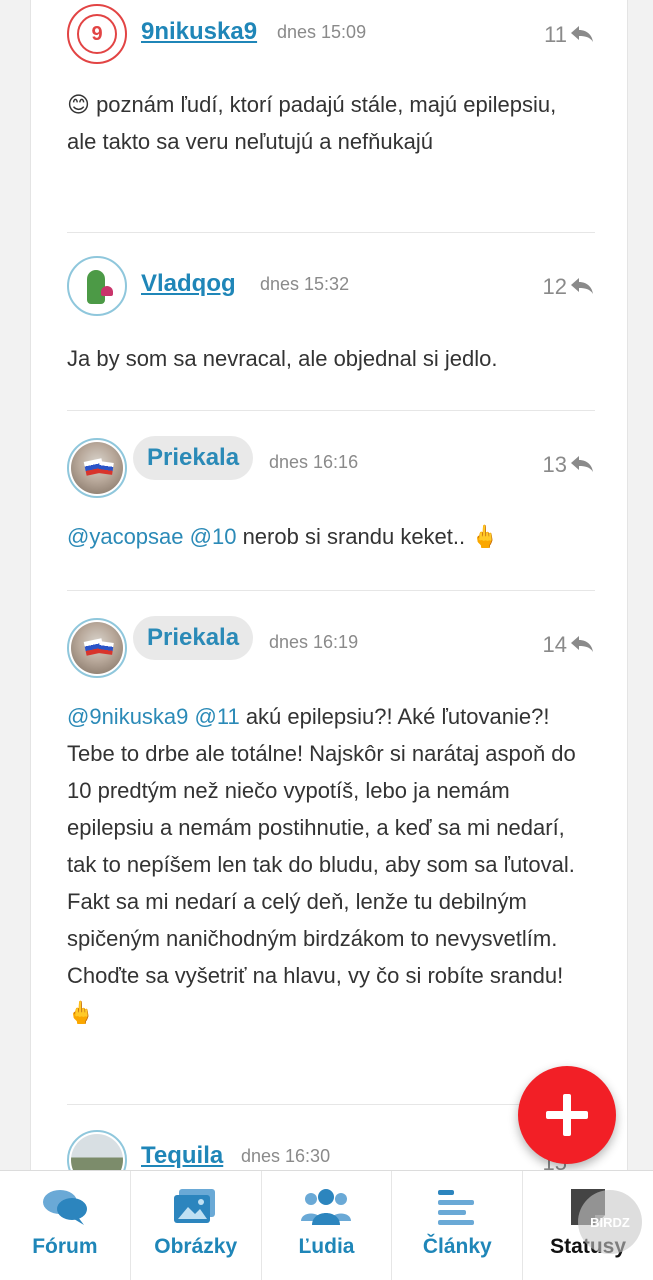  I want to click on nav-label: Články, so click(457, 1246).